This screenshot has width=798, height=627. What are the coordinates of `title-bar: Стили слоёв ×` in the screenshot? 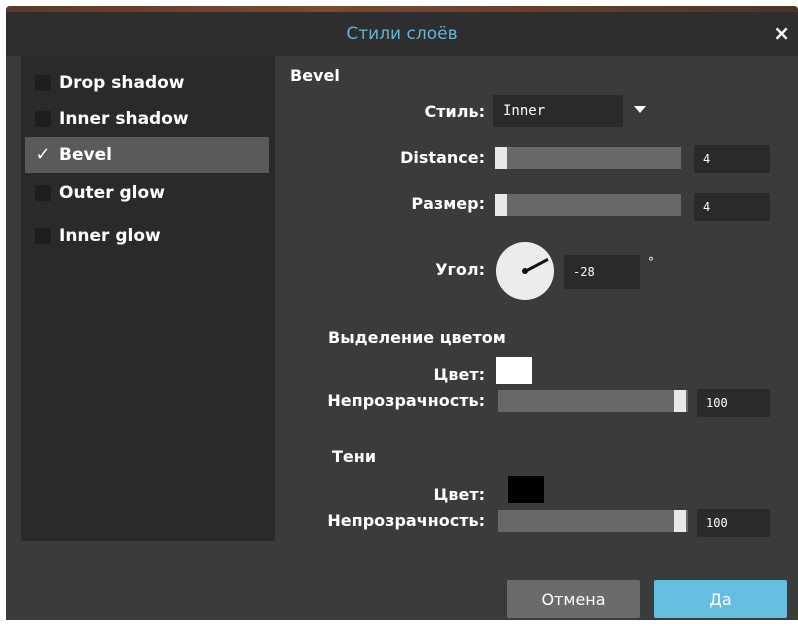 It's located at (402, 34).